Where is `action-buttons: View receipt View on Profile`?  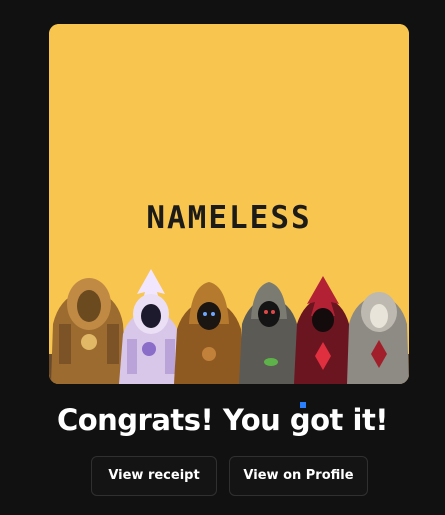
action-buttons: View receipt View on Profile is located at coordinates (222, 476).